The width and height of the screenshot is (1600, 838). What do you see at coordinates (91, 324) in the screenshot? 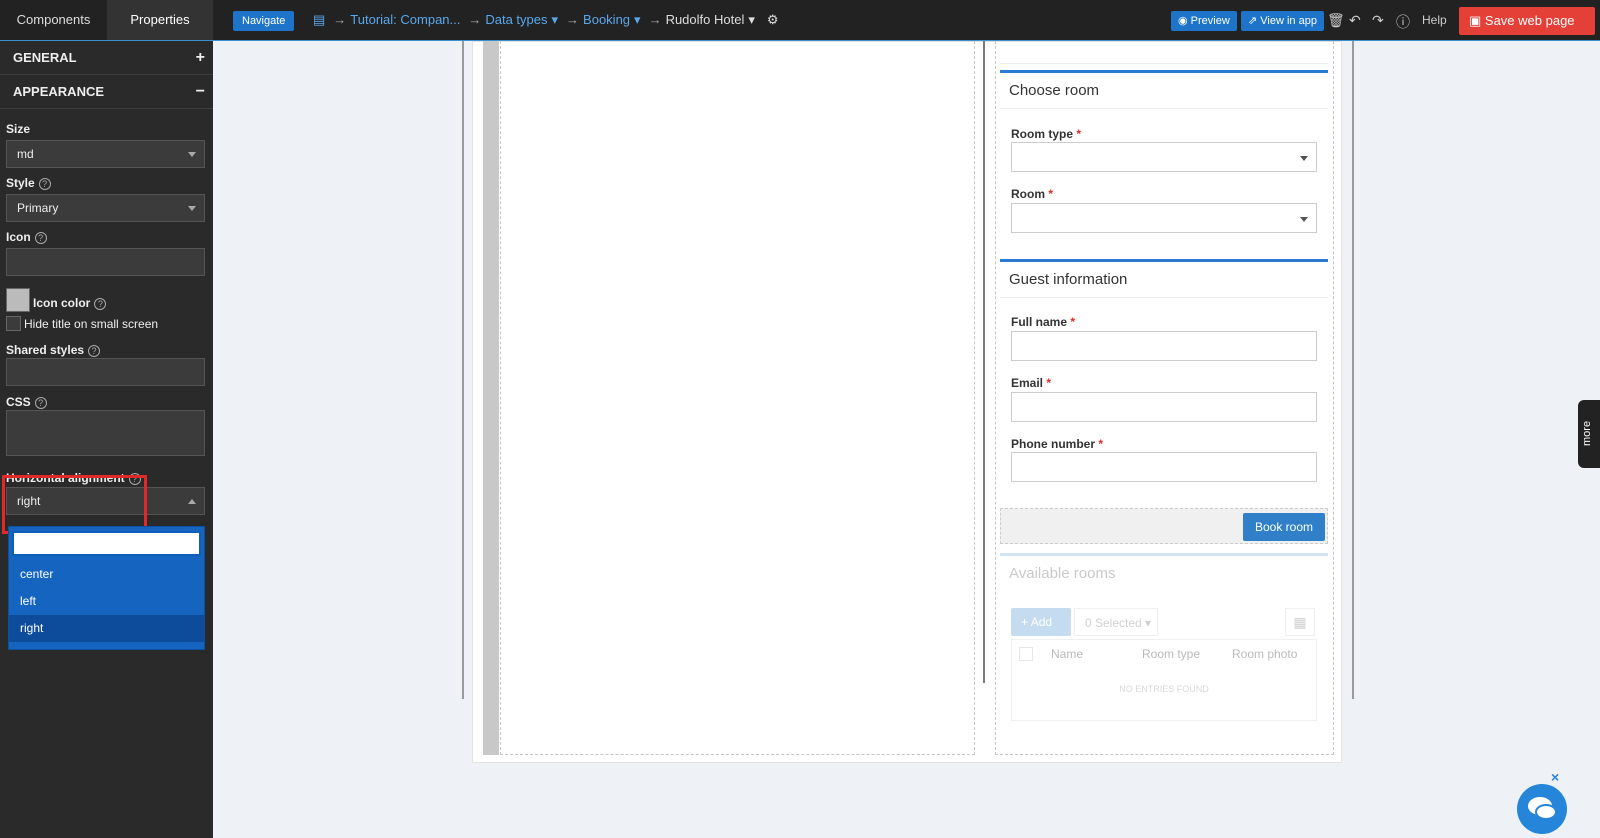
I see `hide-title-label: Hide title on small screen` at bounding box center [91, 324].